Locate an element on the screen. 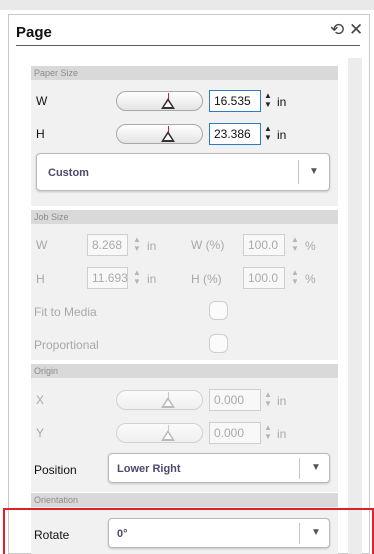  origin-y-stepper-icon: ▲ ▼ is located at coordinates (268, 433).